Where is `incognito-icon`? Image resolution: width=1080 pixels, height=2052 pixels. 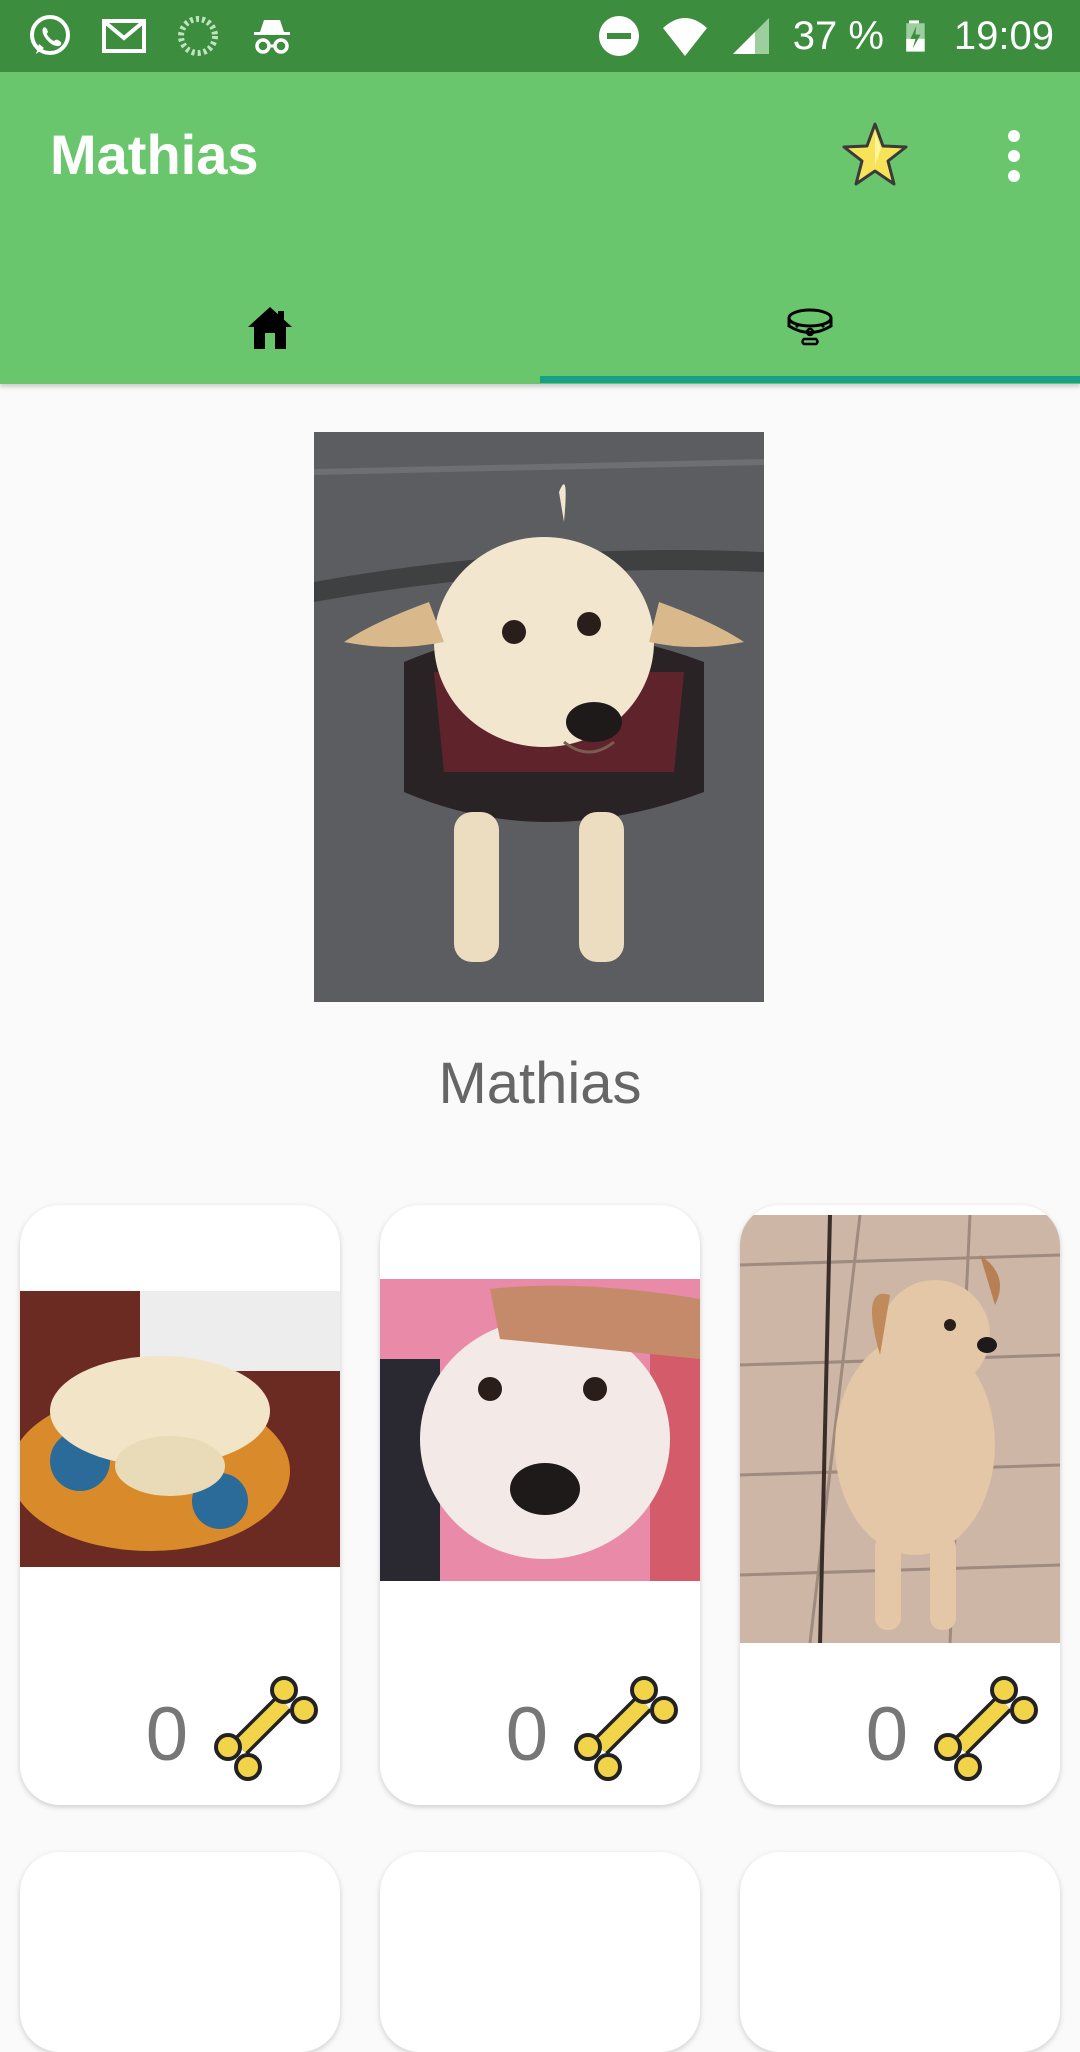 incognito-icon is located at coordinates (272, 37).